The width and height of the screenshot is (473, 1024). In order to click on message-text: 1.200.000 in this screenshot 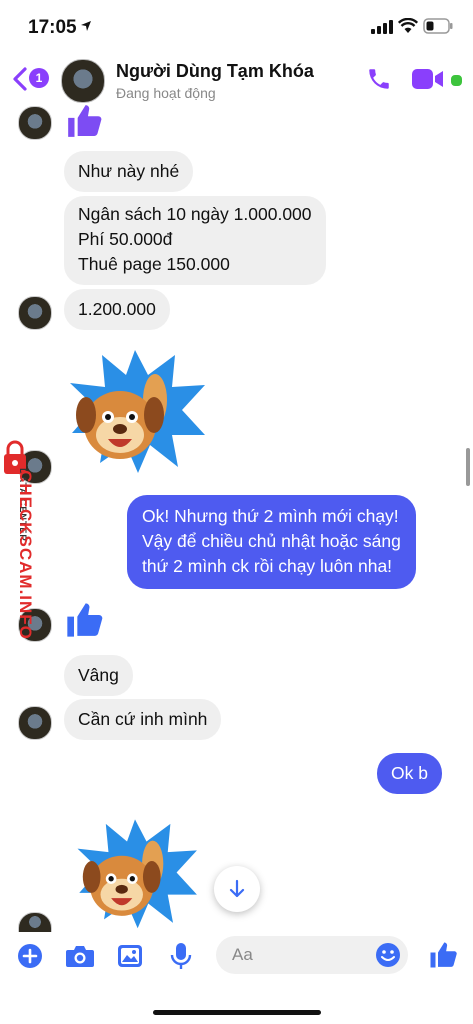, I will do `click(117, 309)`.